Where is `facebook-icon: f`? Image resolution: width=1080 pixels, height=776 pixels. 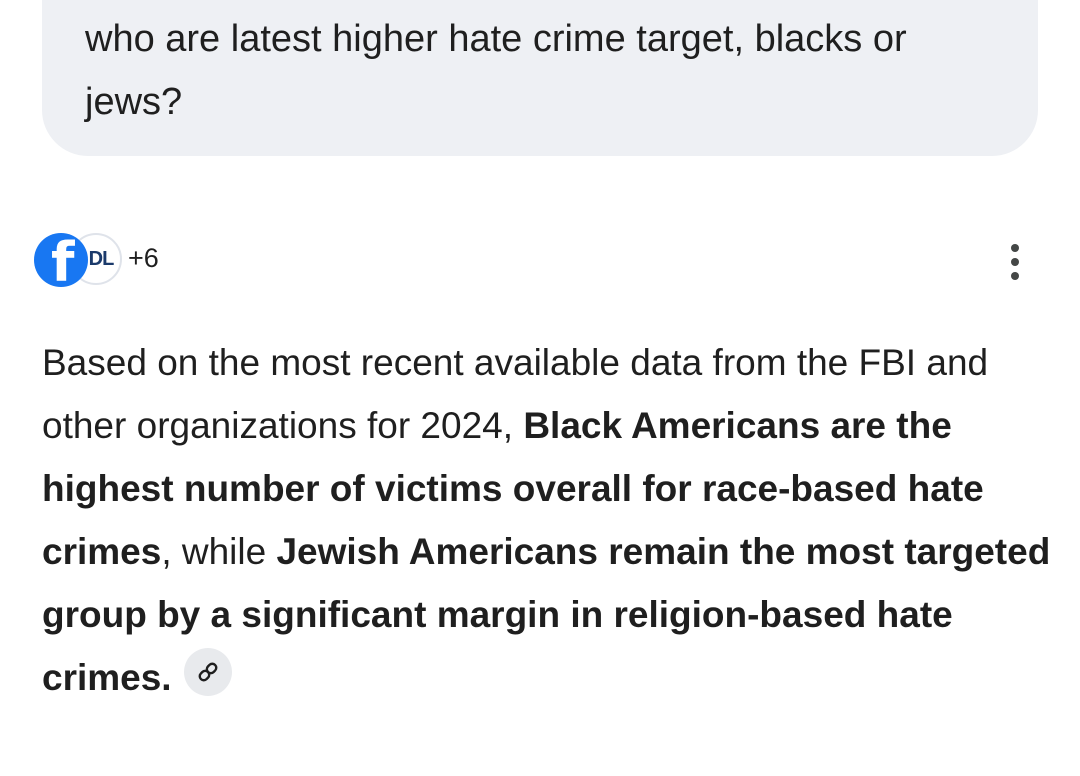 facebook-icon: f is located at coordinates (61, 260).